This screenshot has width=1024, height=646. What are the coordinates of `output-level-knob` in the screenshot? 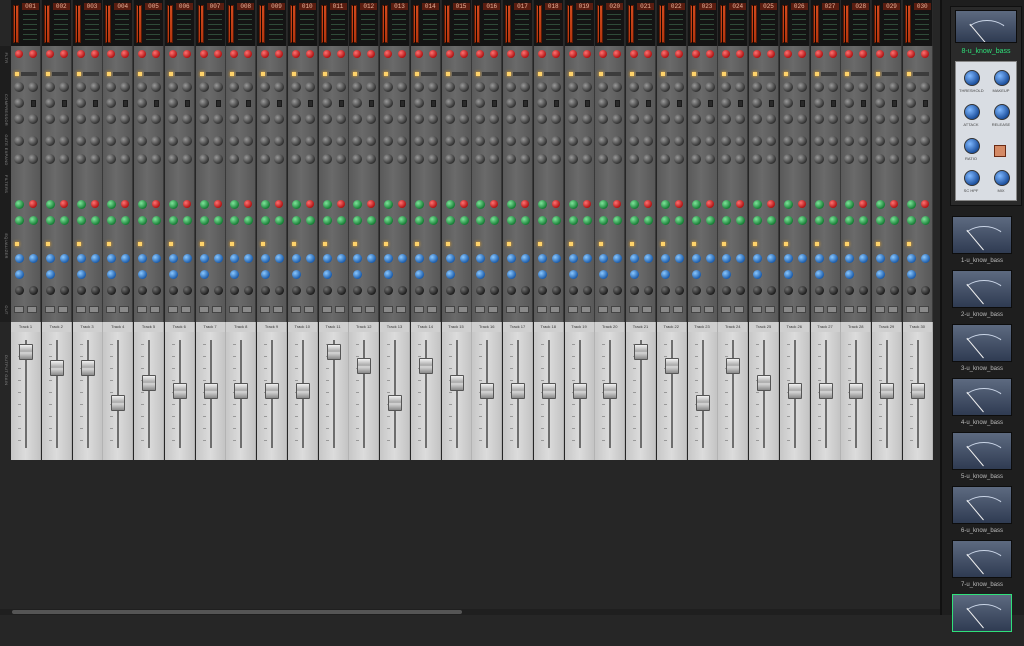 It's located at (710, 290).